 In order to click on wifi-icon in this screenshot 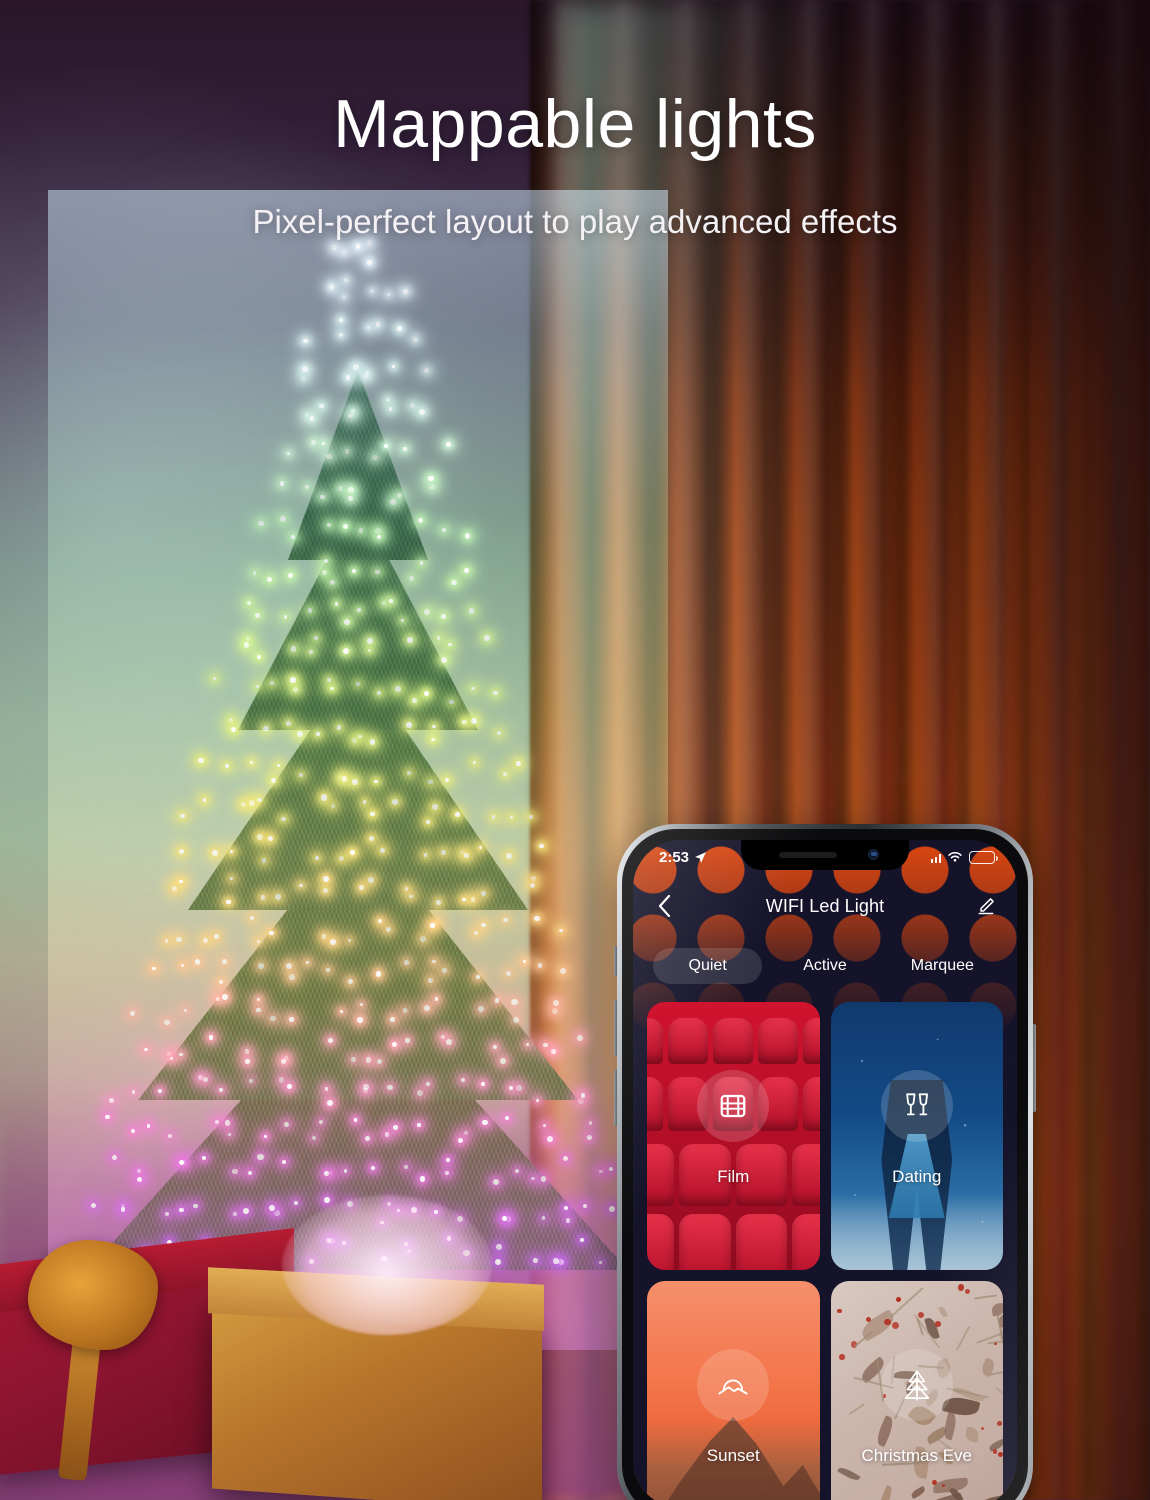, I will do `click(955, 856)`.